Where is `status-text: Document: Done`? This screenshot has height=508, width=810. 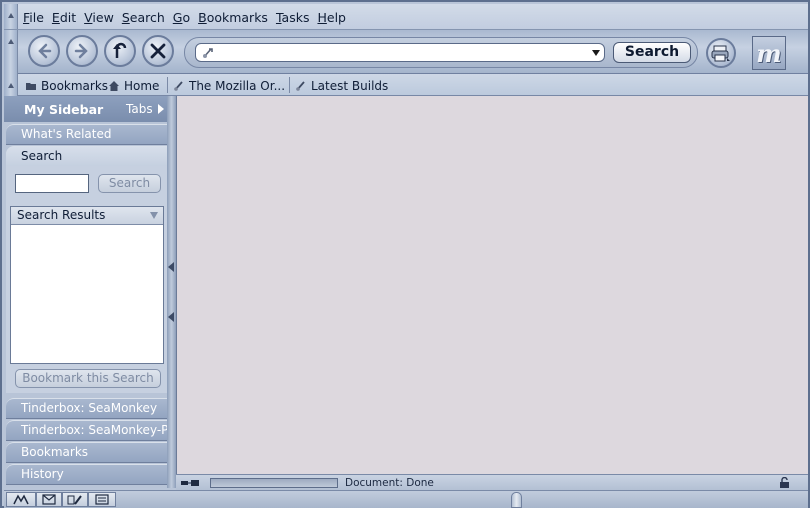
status-text: Document: Done is located at coordinates (389, 483).